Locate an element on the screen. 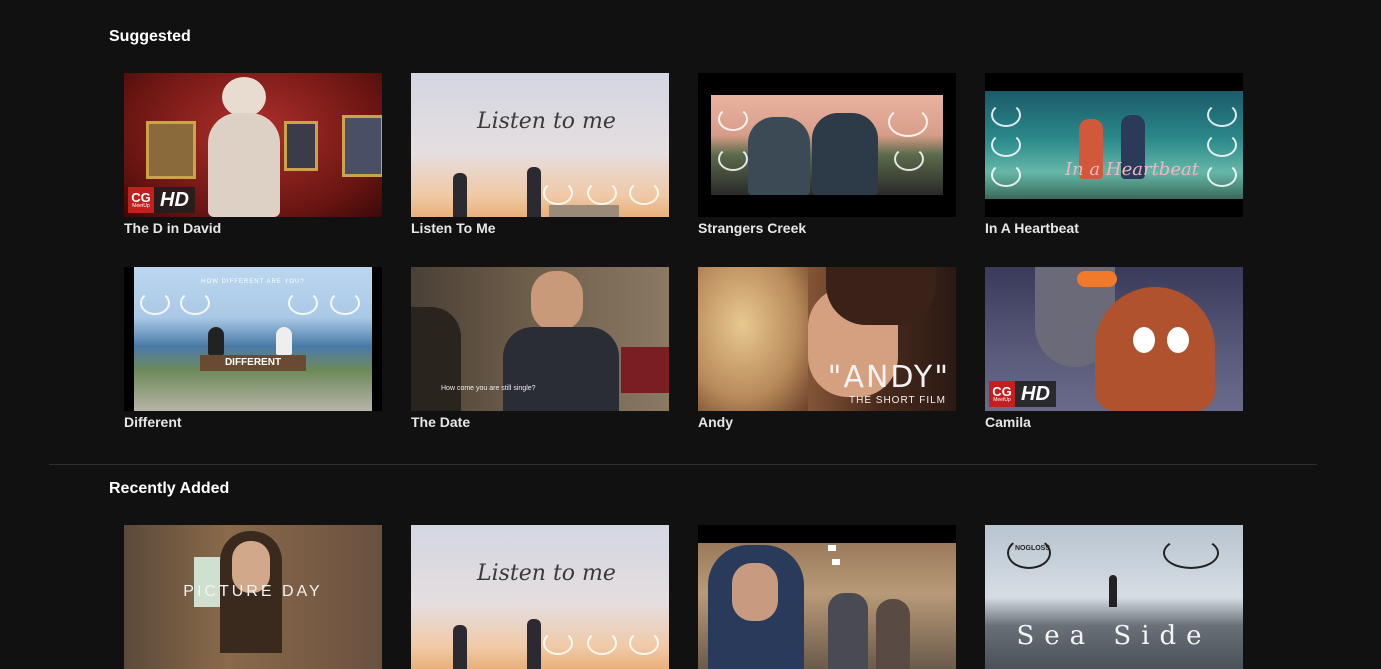  movie-card-the-d-in-david: CG MeetUp HD The D in David is located at coordinates (253, 154).